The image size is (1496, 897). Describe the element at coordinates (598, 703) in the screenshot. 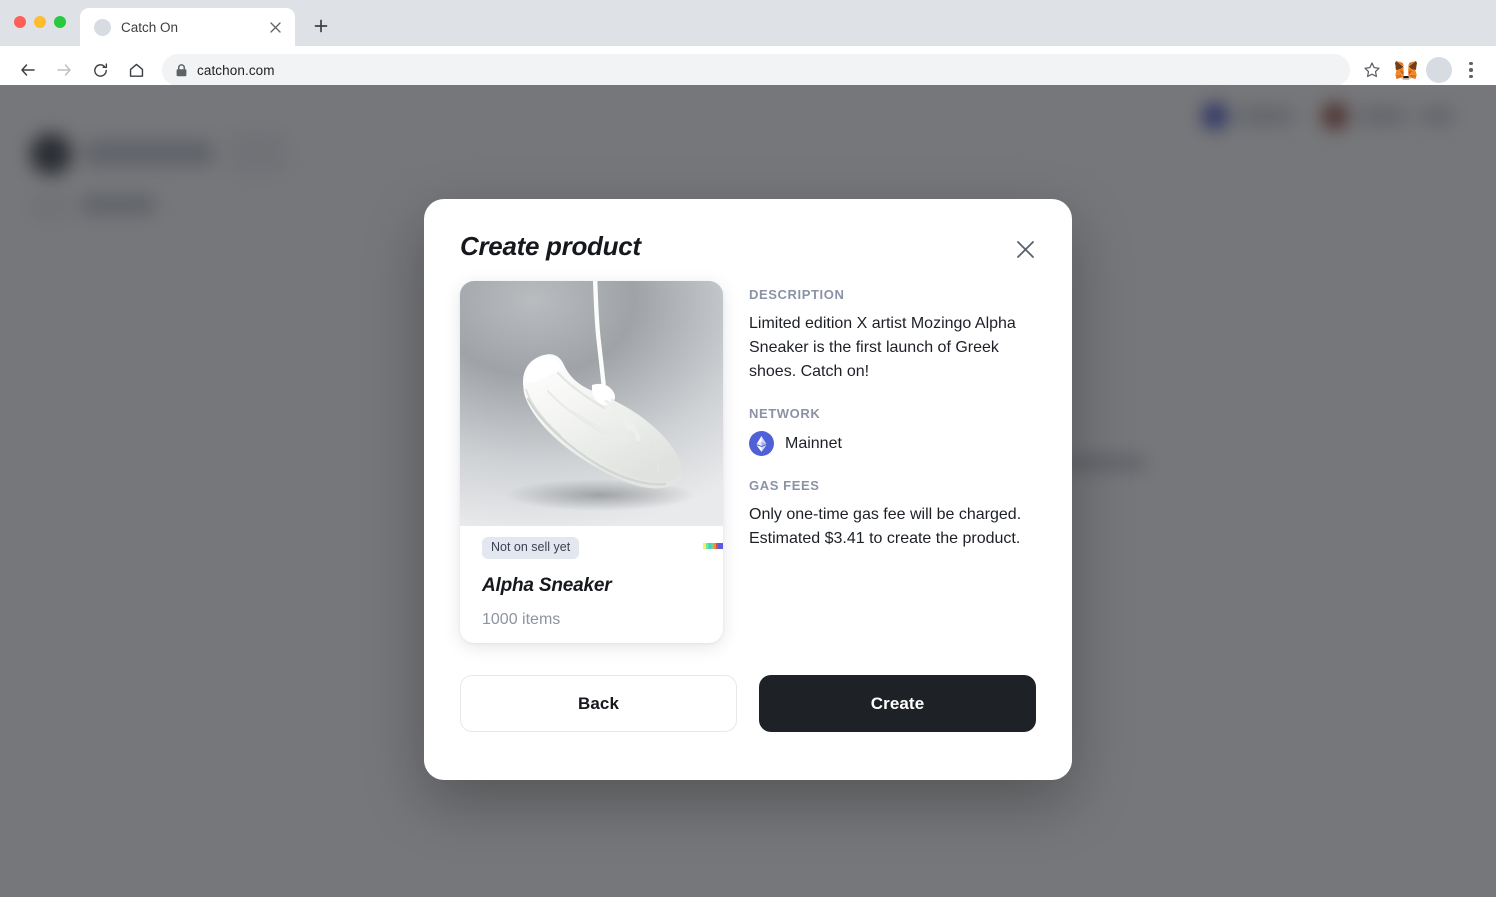

I see `back-button: Back` at that location.